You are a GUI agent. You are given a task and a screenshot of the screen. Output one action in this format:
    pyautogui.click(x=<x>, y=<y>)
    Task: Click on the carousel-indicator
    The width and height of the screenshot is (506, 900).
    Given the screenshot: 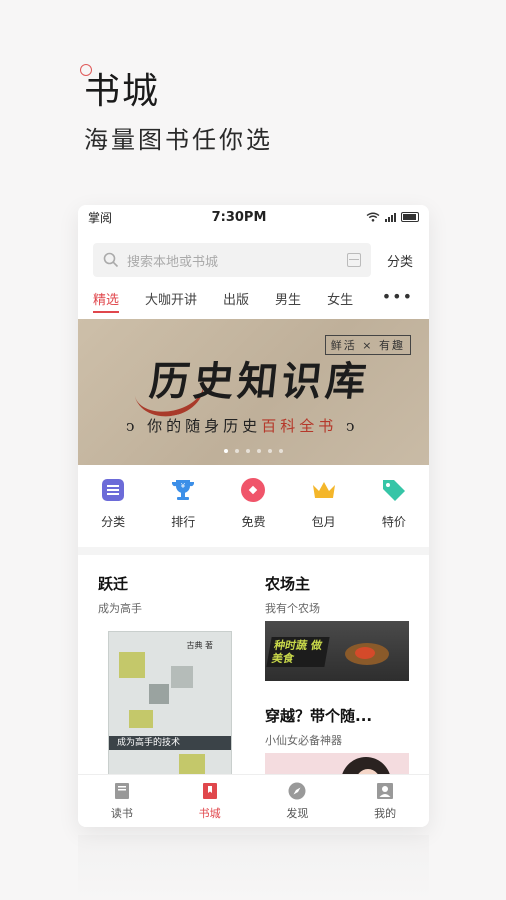 What is the action you would take?
    pyautogui.click(x=253, y=451)
    